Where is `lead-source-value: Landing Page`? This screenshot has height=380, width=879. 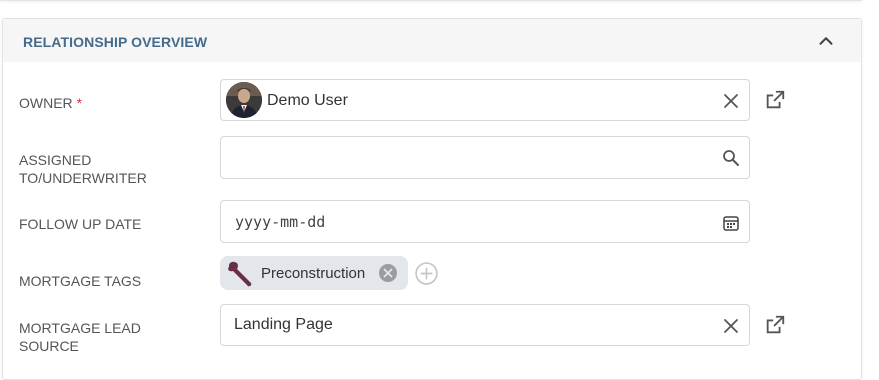 lead-source-value: Landing Page is located at coordinates (283, 324).